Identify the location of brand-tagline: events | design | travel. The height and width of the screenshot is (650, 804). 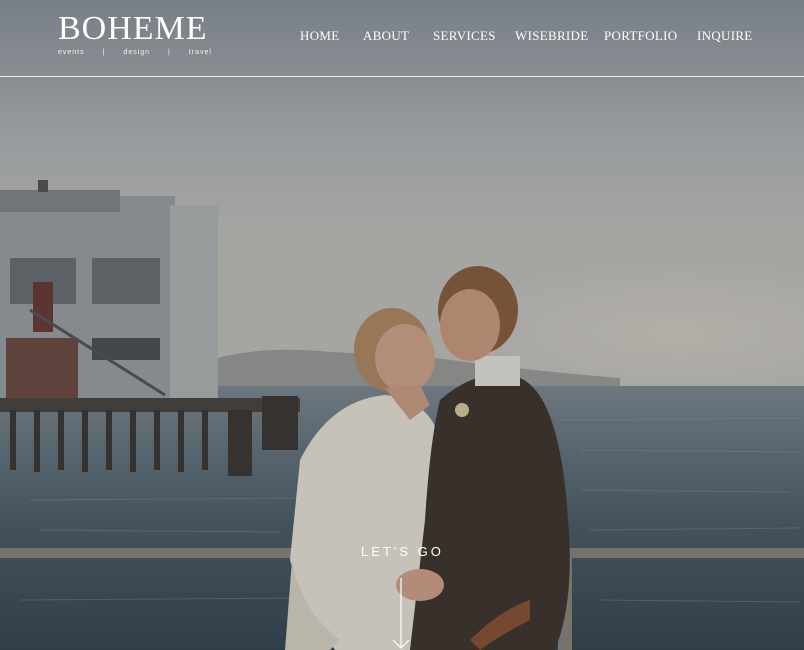
(135, 52).